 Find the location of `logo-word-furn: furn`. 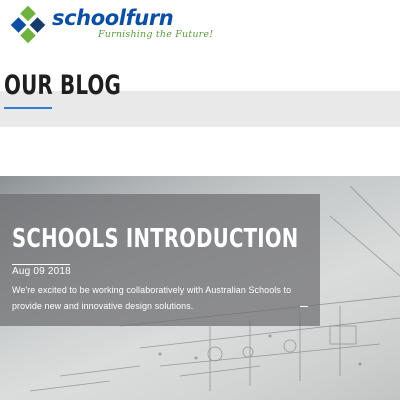

logo-word-furn: furn is located at coordinates (149, 18).